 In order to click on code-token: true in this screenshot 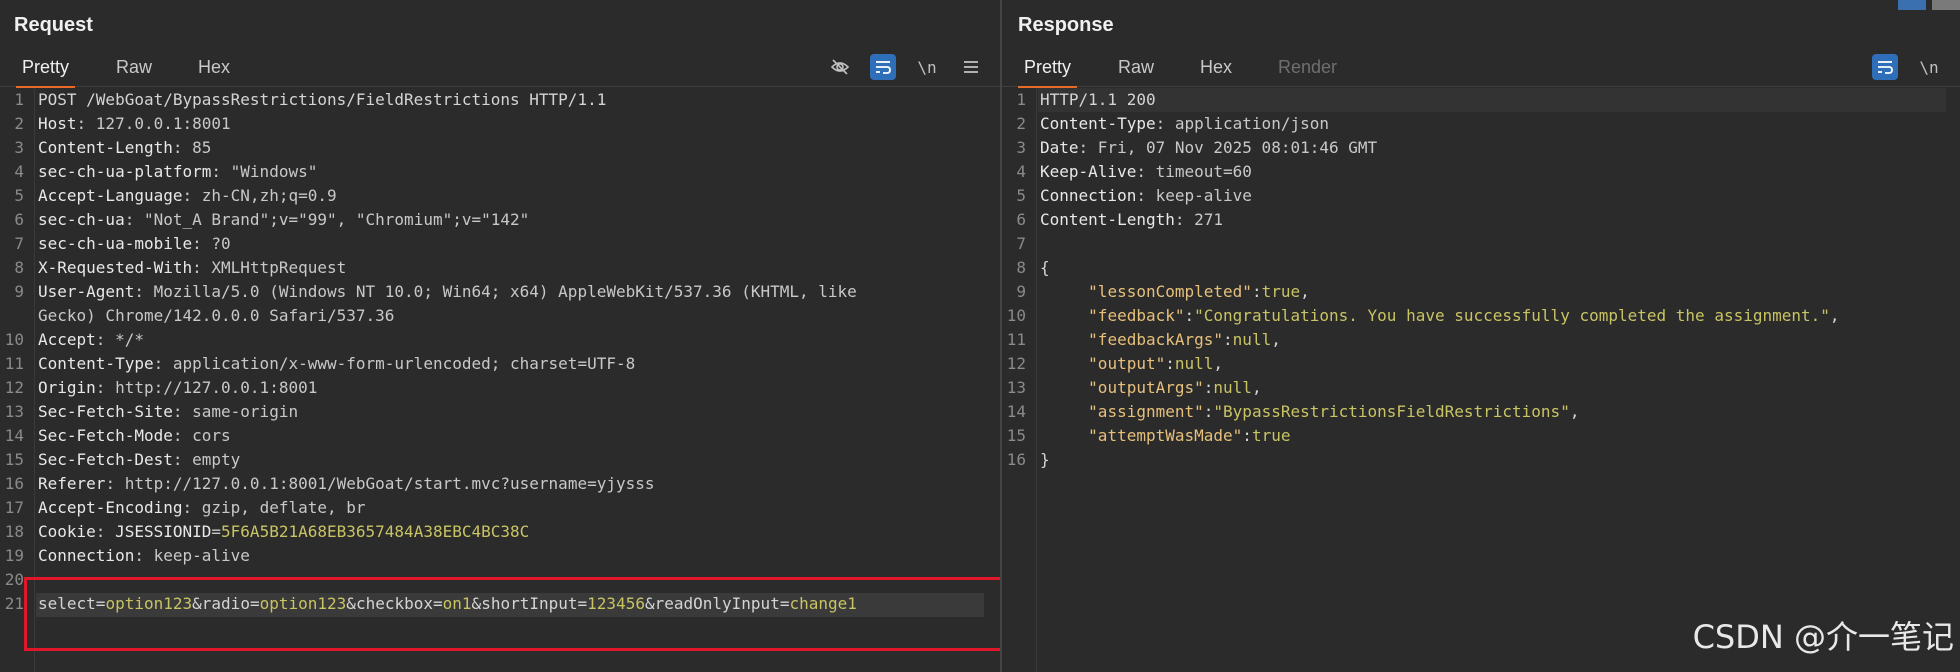, I will do `click(1271, 435)`.